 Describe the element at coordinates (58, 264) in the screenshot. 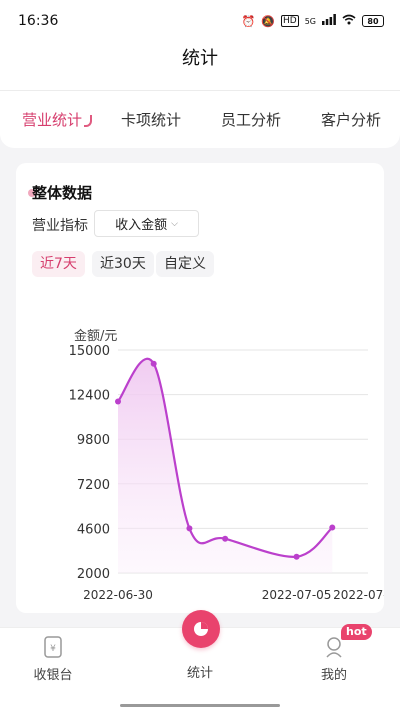

I see `range-7-days: 近7天` at that location.